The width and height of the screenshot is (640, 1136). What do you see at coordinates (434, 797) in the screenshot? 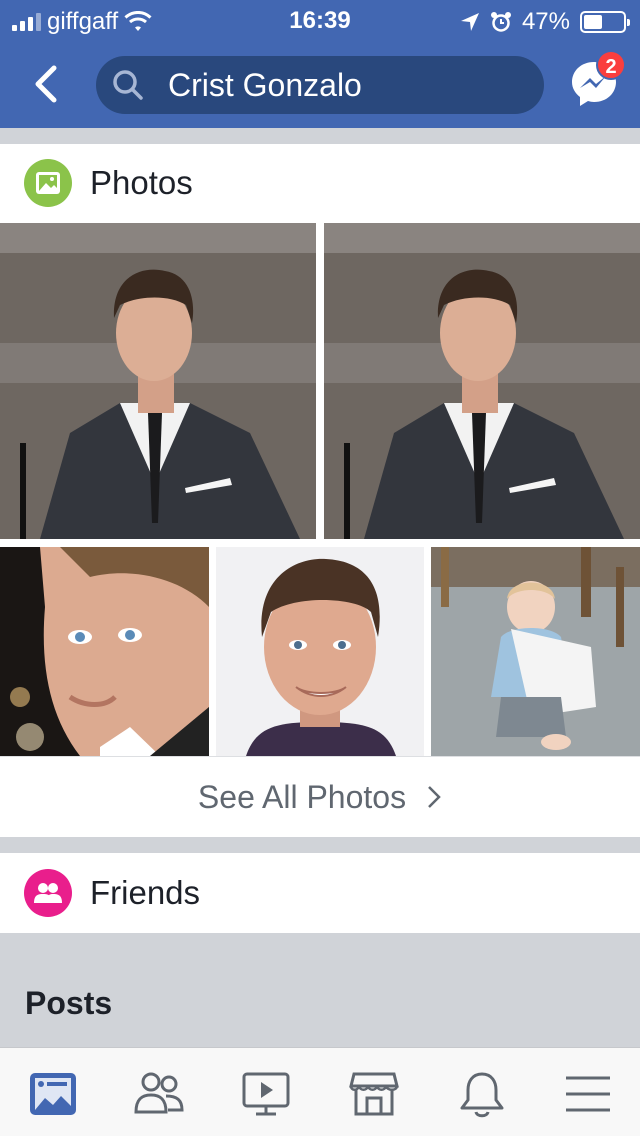
I see `chevron-right-icon` at bounding box center [434, 797].